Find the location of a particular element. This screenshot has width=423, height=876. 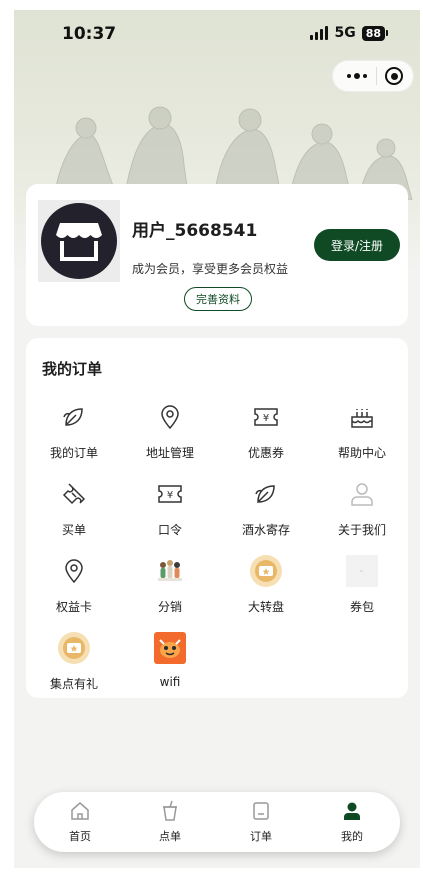

grid-item-about-us: 关于我们 is located at coordinates (362, 510).